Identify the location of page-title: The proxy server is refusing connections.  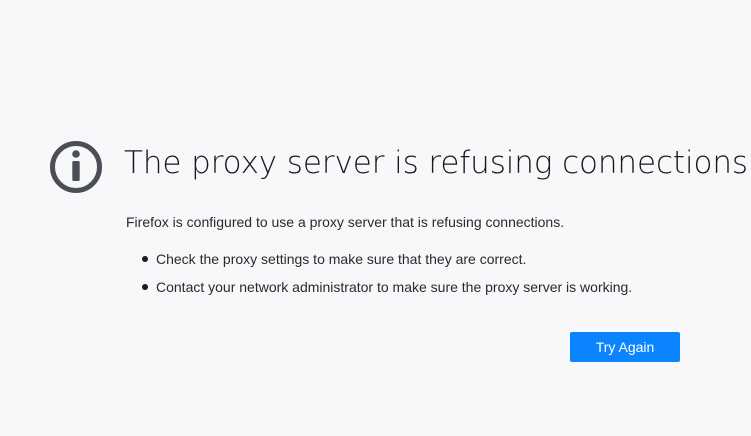
(436, 163).